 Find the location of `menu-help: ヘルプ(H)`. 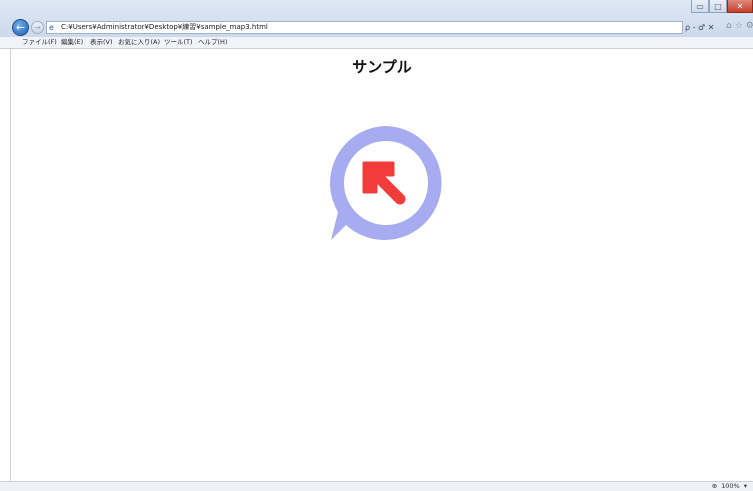

menu-help: ヘルプ(H) is located at coordinates (212, 42).